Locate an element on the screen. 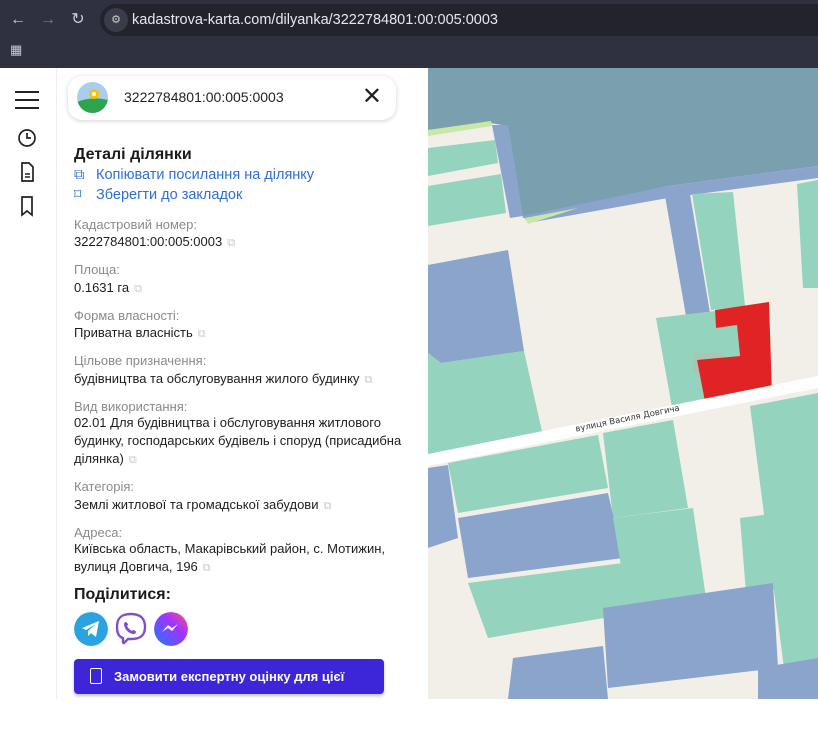  field-label: Категорія: is located at coordinates (104, 486).